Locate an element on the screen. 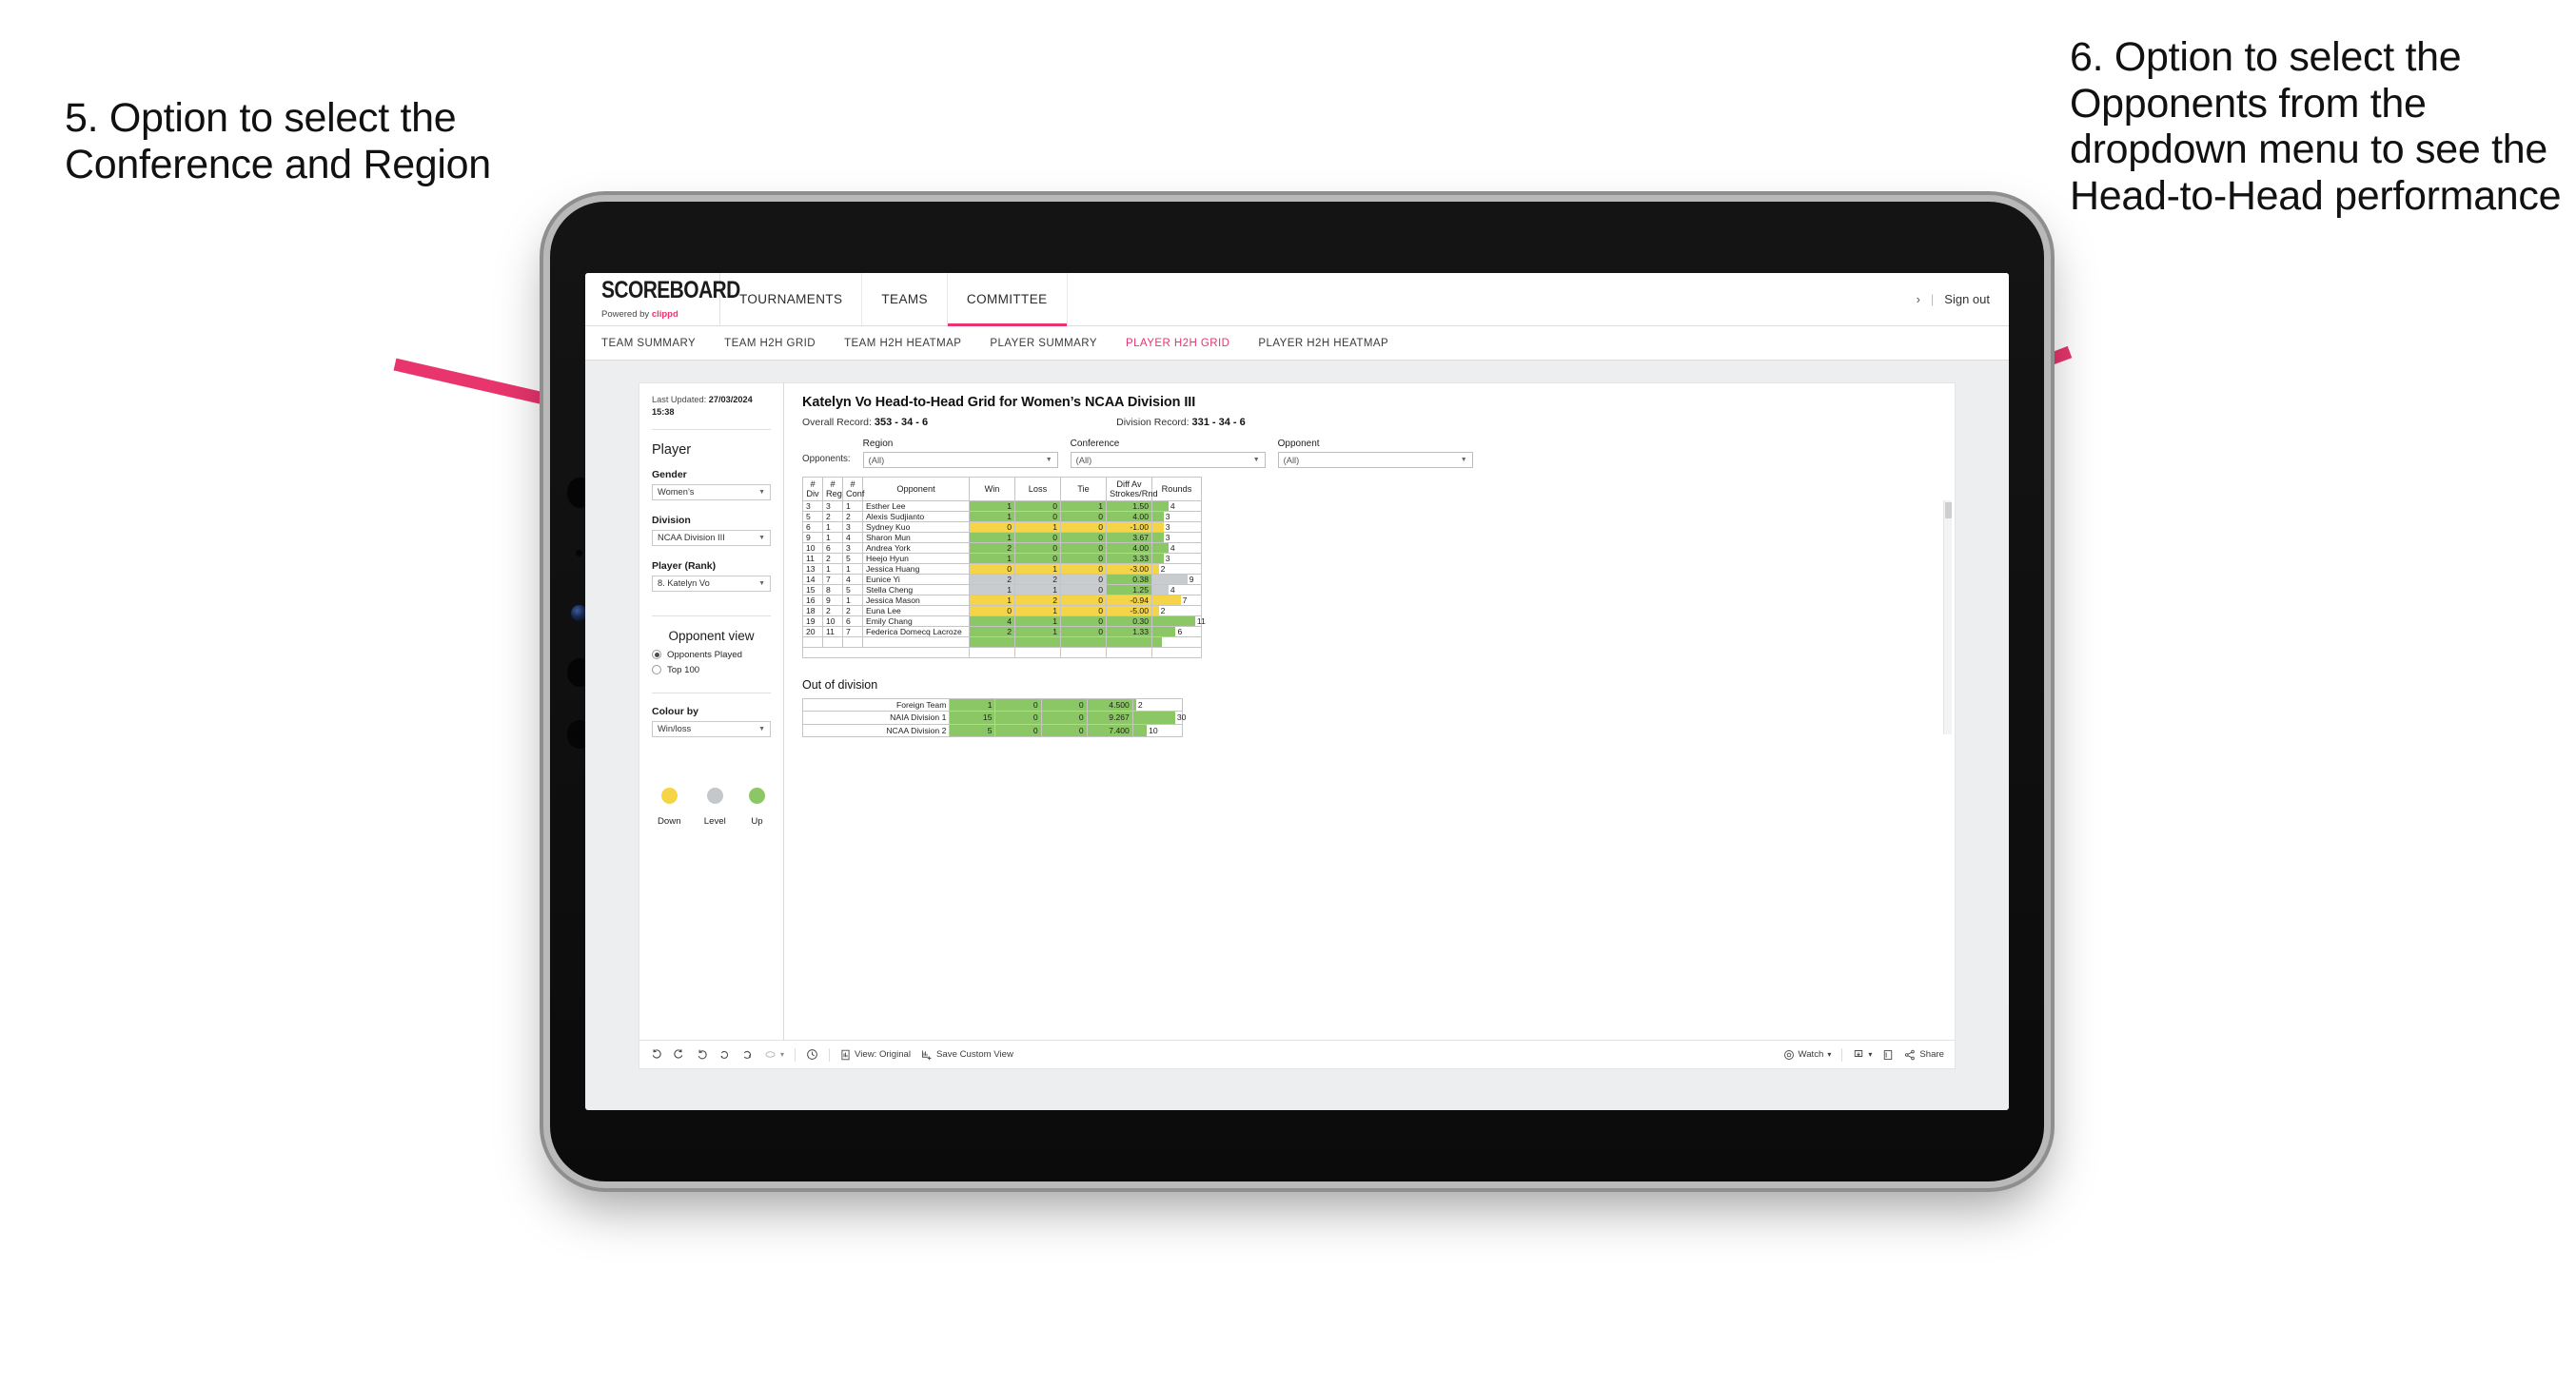 The image size is (2576, 1386). tab-player-summary: PLAYER SUMMARY is located at coordinates (1043, 343).